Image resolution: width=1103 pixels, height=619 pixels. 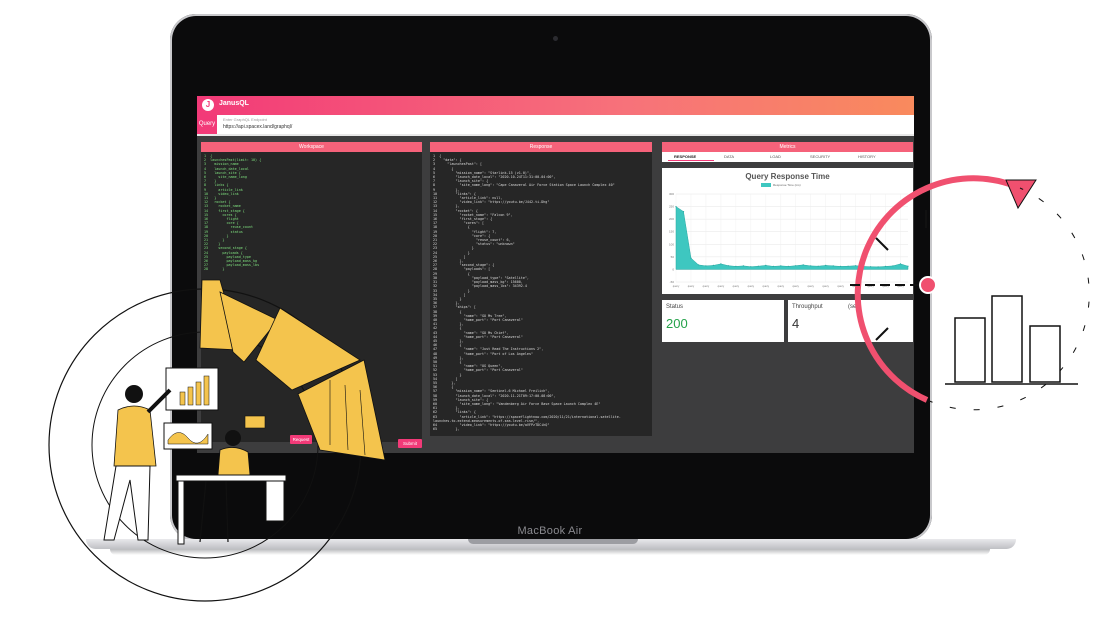 I want to click on tab-load: LOAD, so click(x=775, y=156).